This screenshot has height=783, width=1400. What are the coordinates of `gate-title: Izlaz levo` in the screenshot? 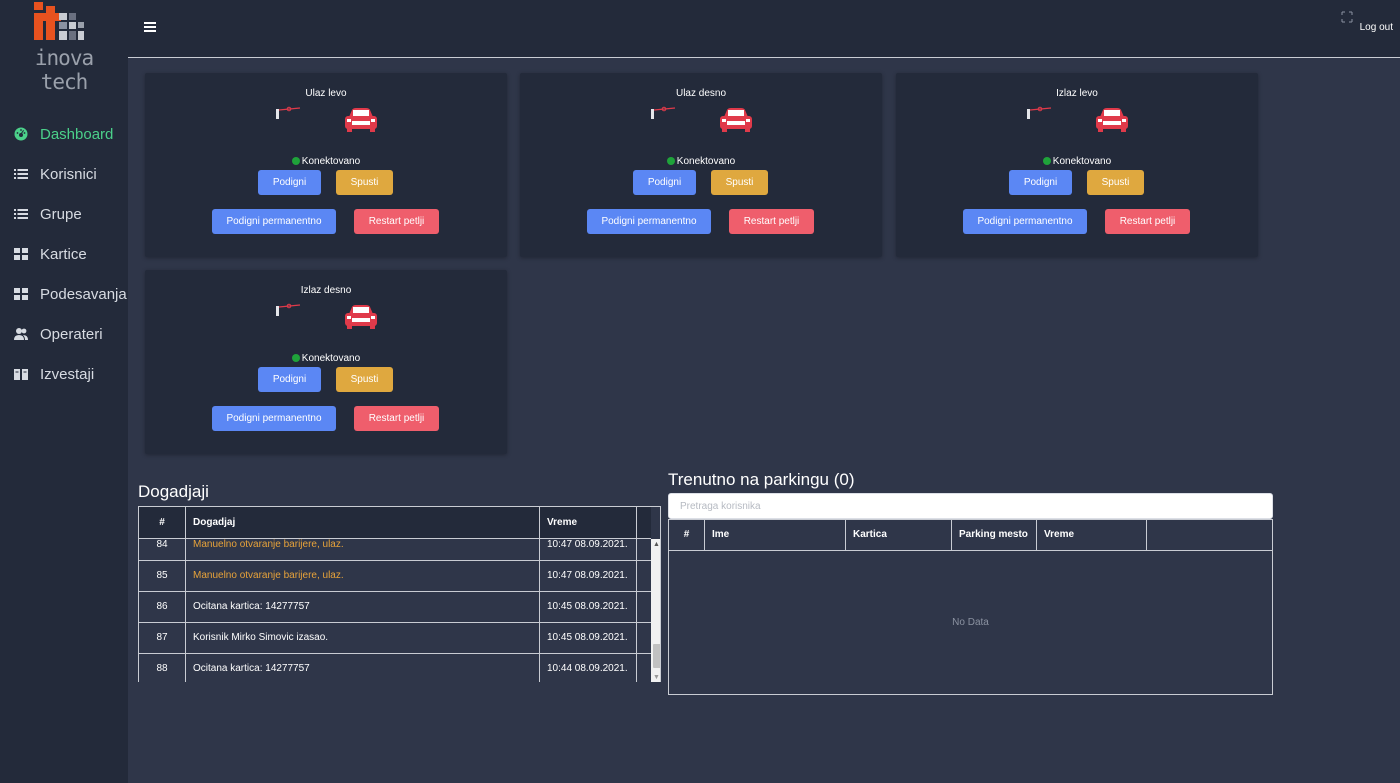 It's located at (1077, 93).